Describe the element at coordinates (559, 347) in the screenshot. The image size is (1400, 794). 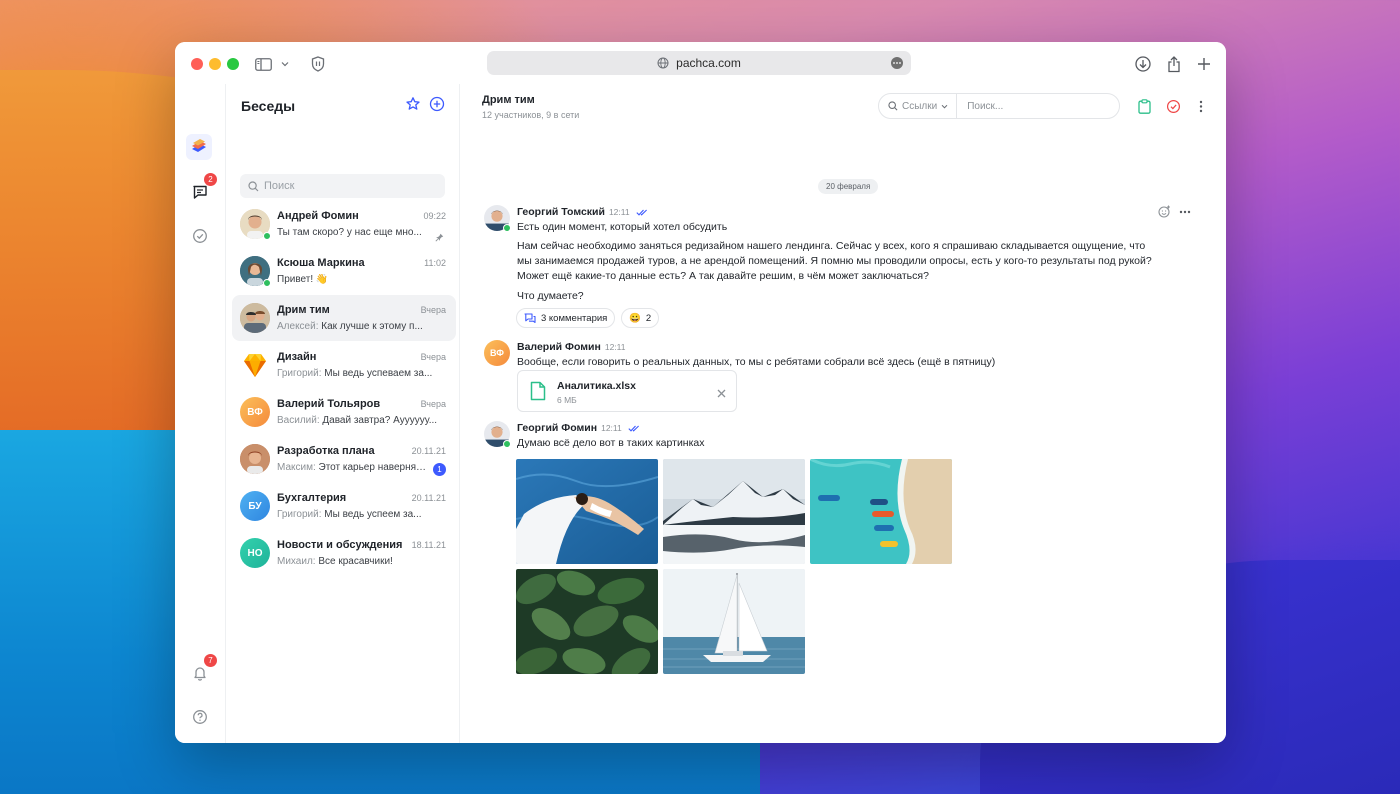
I see `author-name: Валерий Фомин` at that location.